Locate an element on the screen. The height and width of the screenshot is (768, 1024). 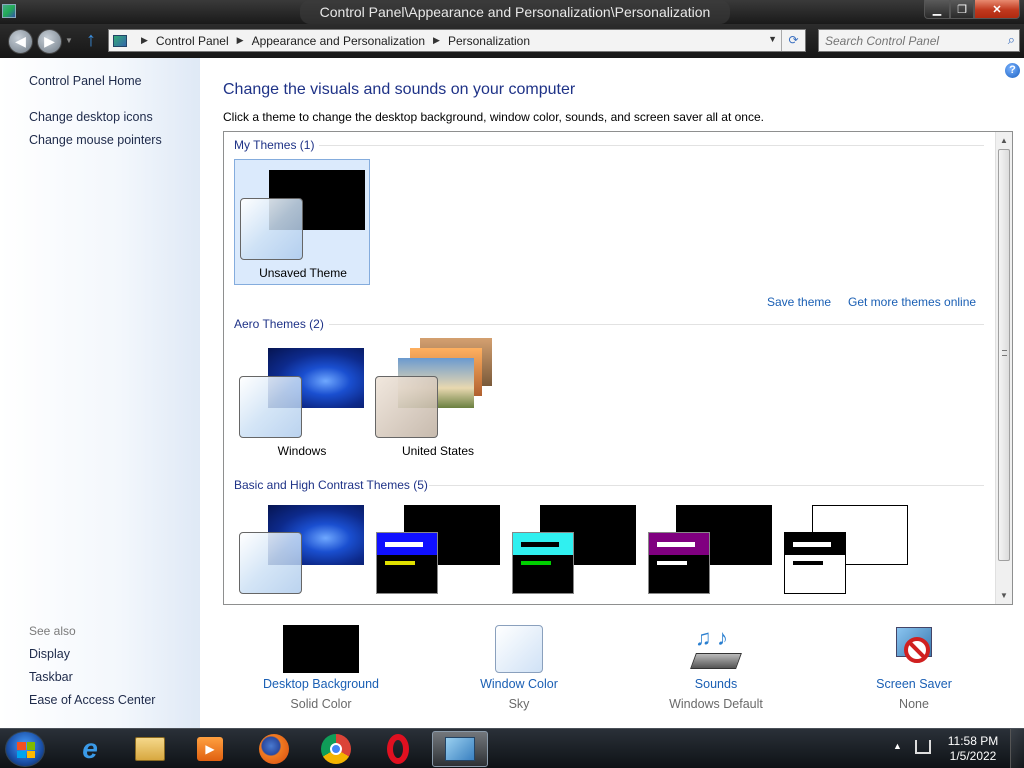
breadcrumb-appearance: Appearance and Personalization is located at coordinates (338, 41).